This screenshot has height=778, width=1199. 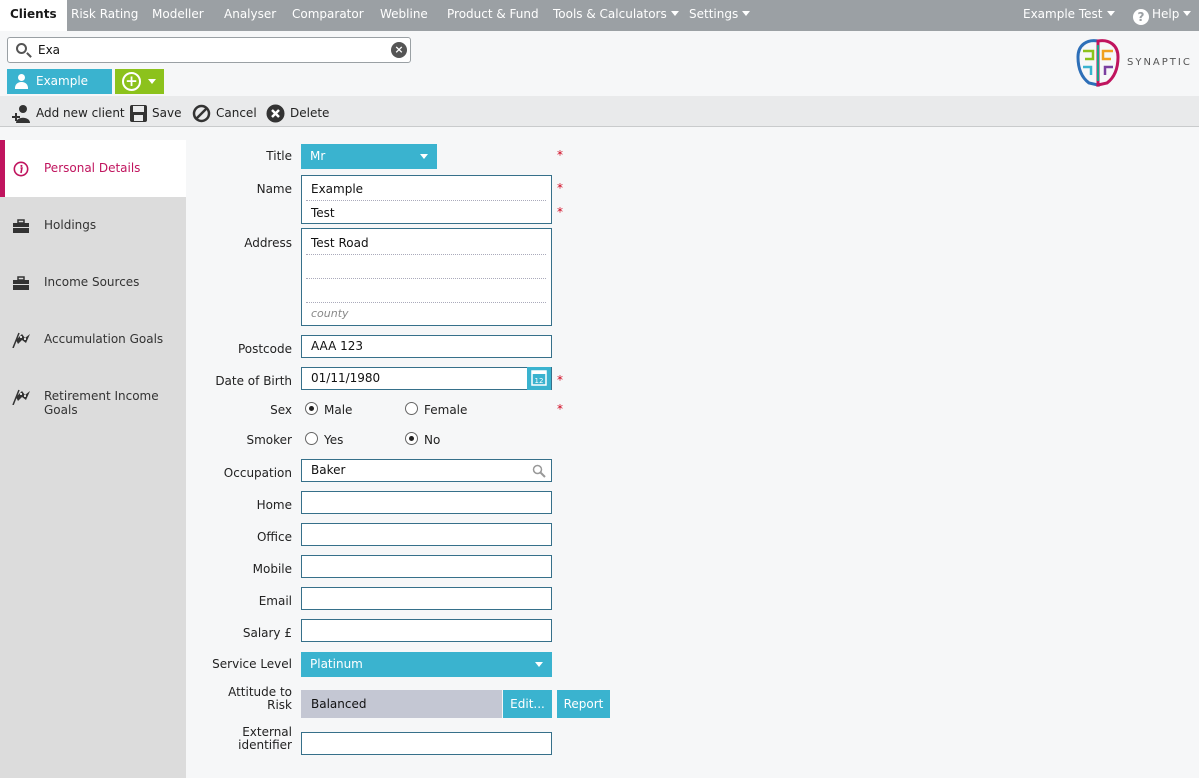 What do you see at coordinates (336, 664) in the screenshot?
I see `service-level-value: Platinum` at bounding box center [336, 664].